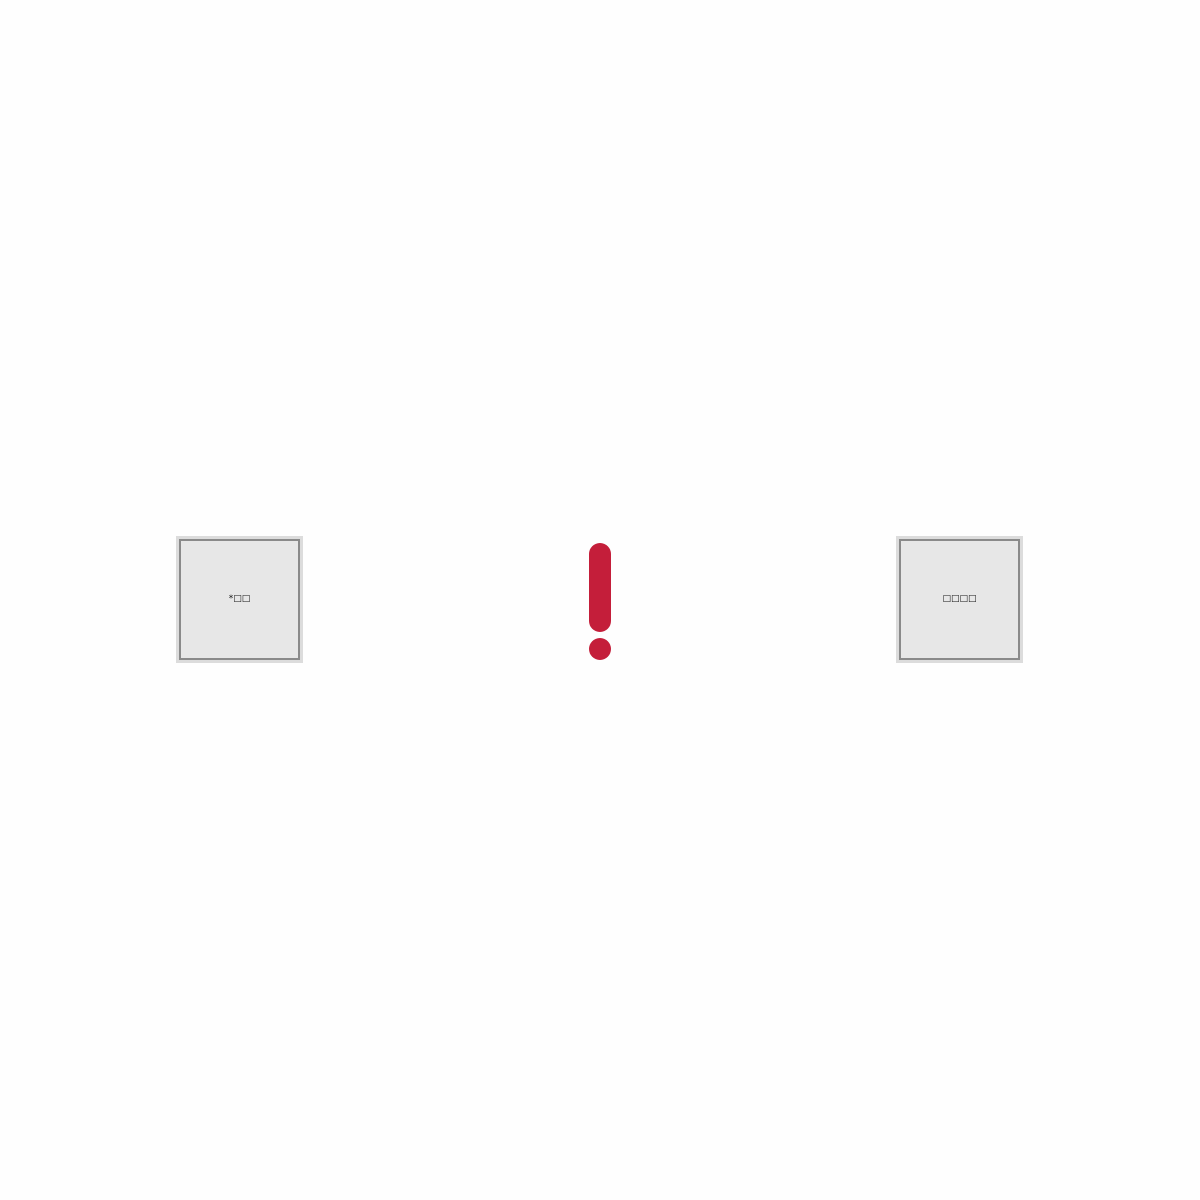 This screenshot has height=1200, width=1200. I want to click on left-choice-face: *□□, so click(239, 599).